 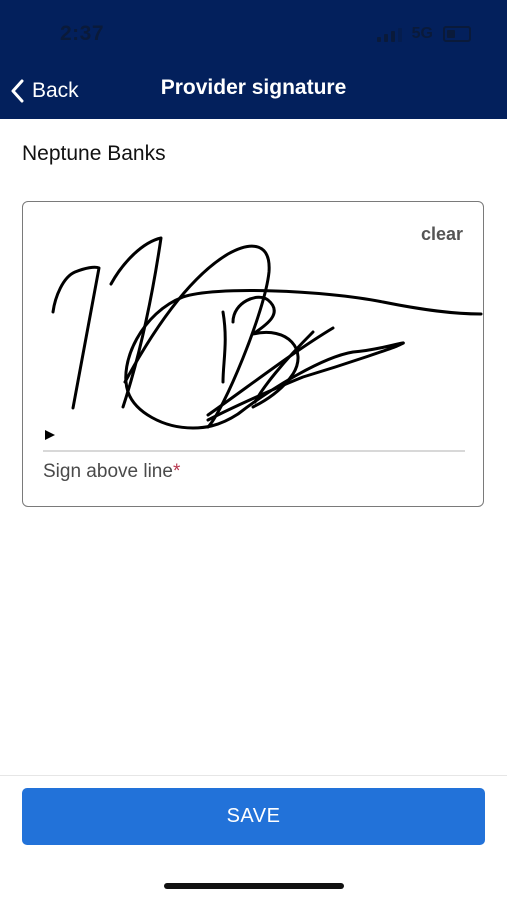 I want to click on network-label: 5G, so click(x=422, y=33).